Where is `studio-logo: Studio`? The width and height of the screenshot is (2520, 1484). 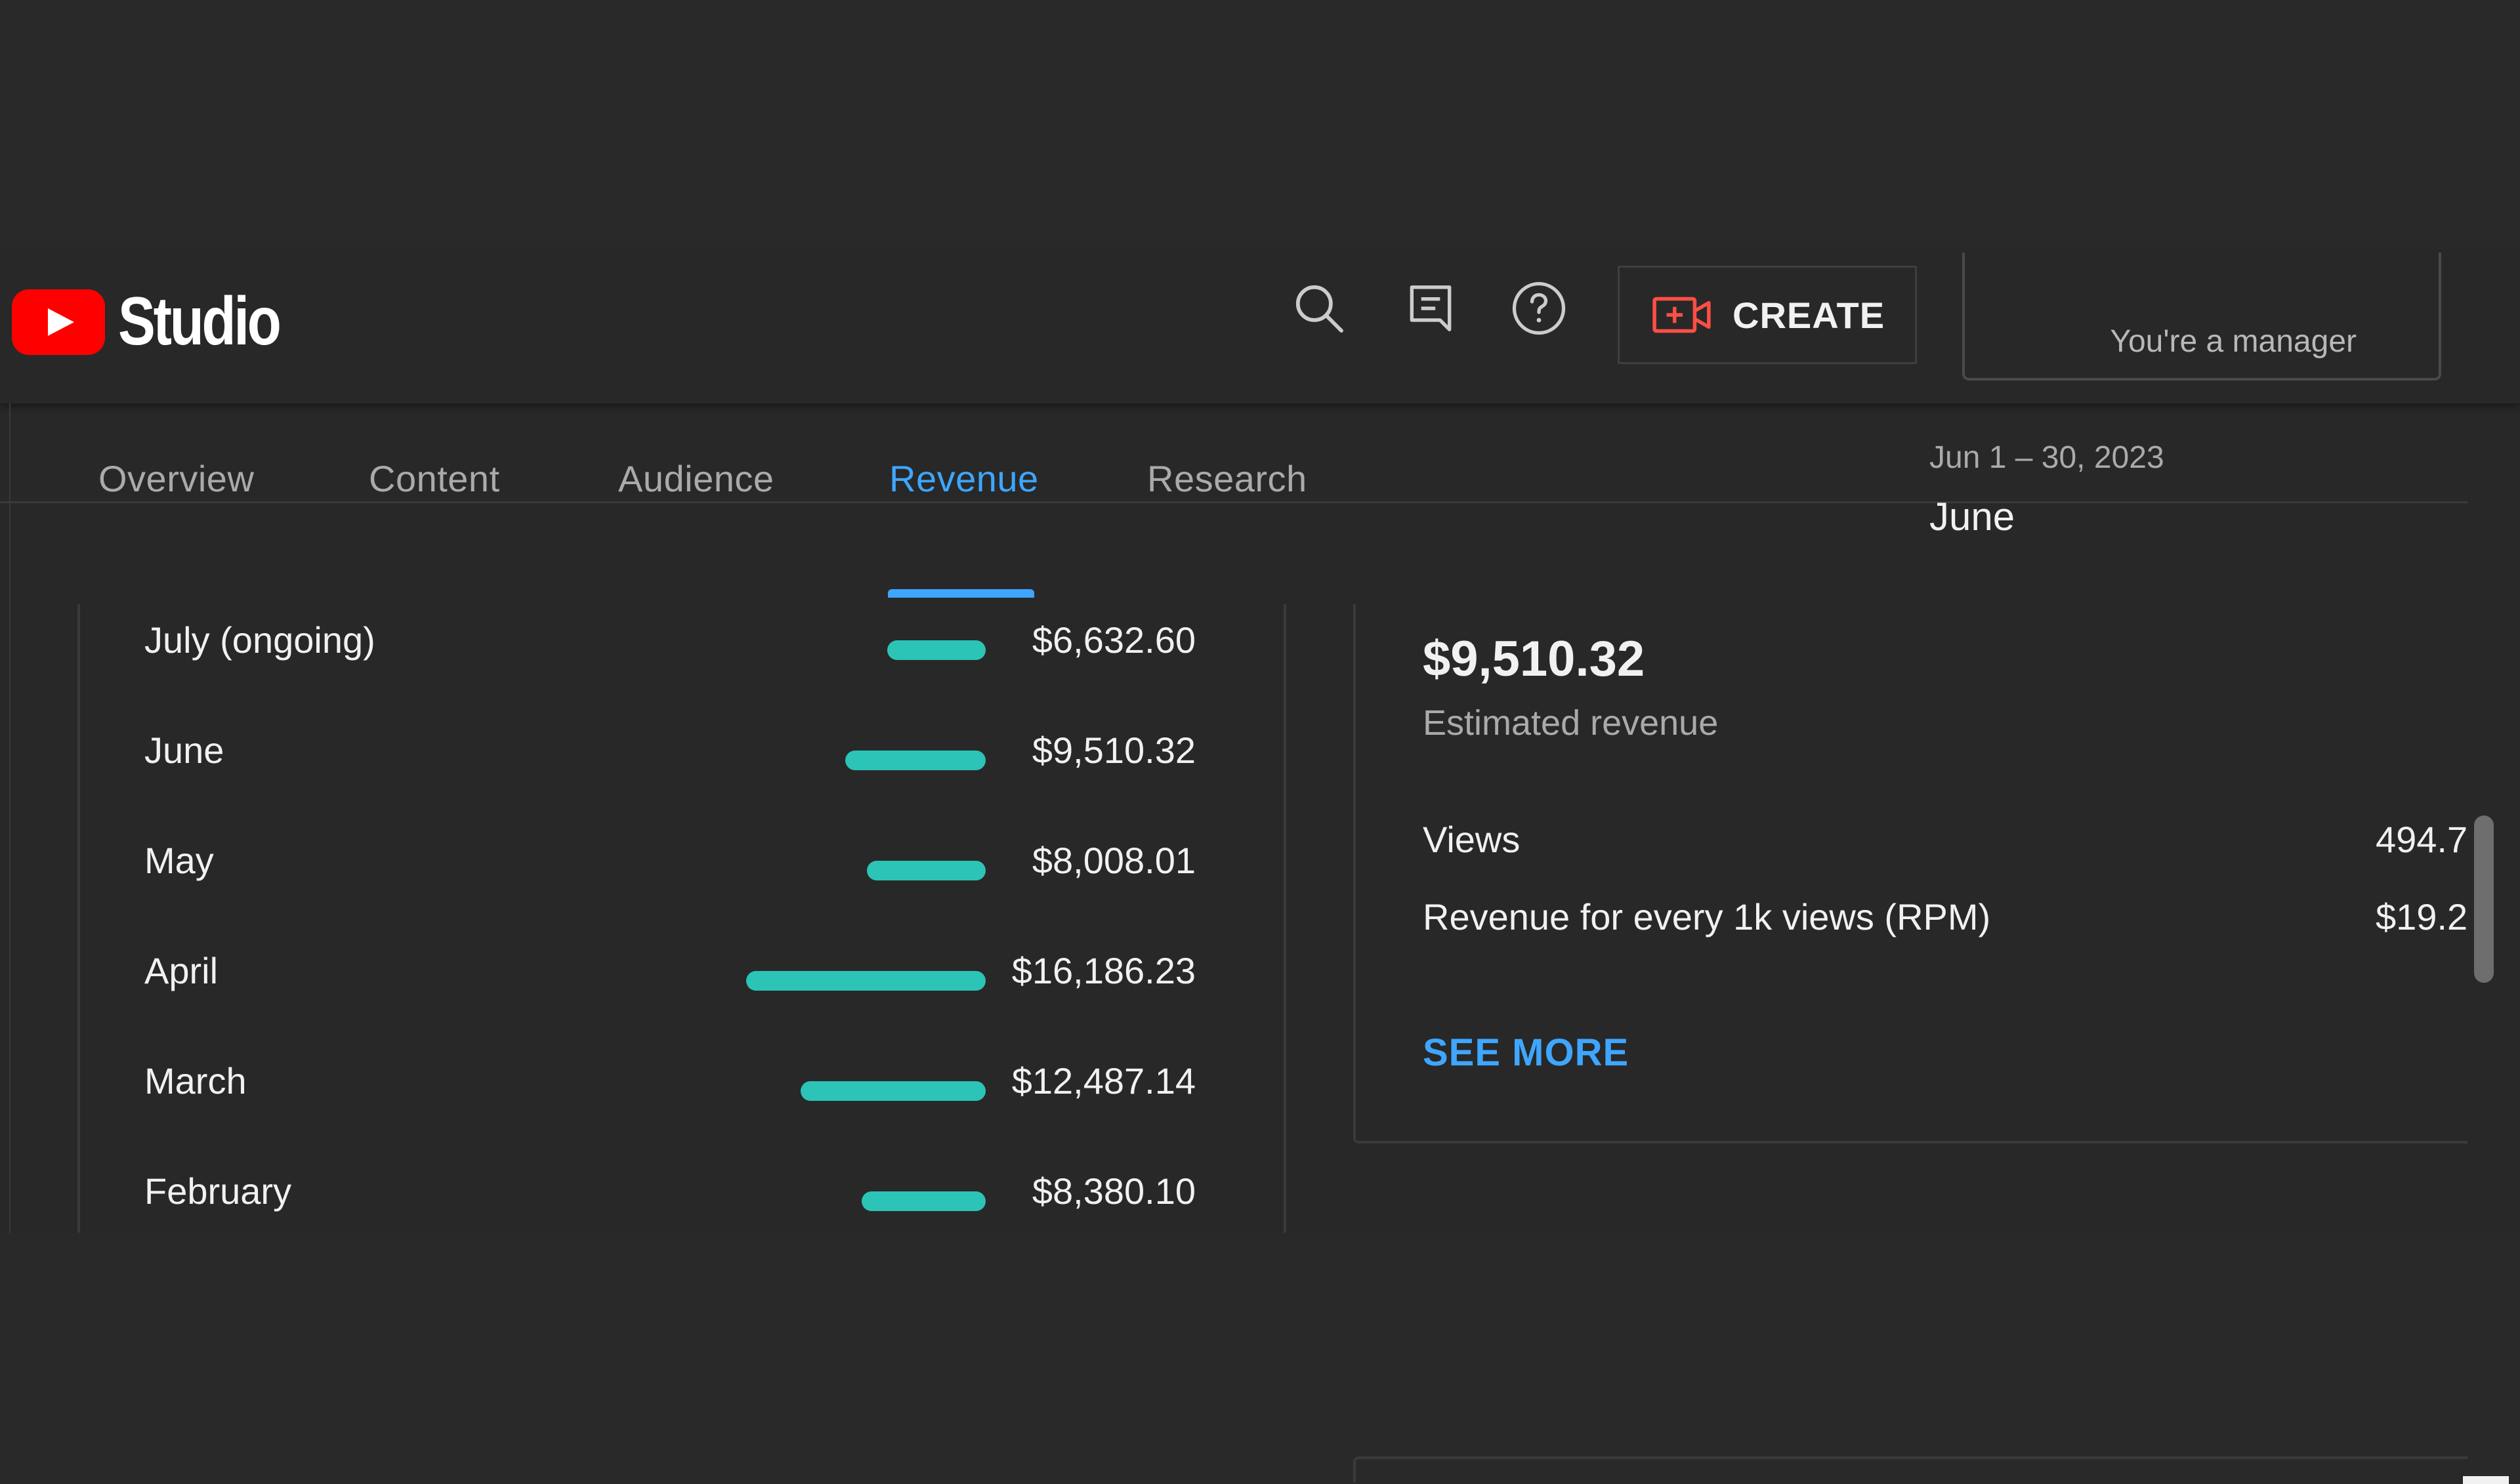
studio-logo: Studio is located at coordinates (163, 322).